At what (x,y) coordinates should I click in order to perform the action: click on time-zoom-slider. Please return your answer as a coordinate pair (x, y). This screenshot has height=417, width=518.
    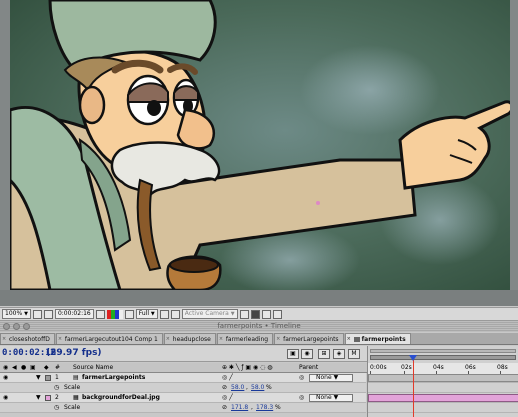
    Looking at the image, I should click on (443, 351).